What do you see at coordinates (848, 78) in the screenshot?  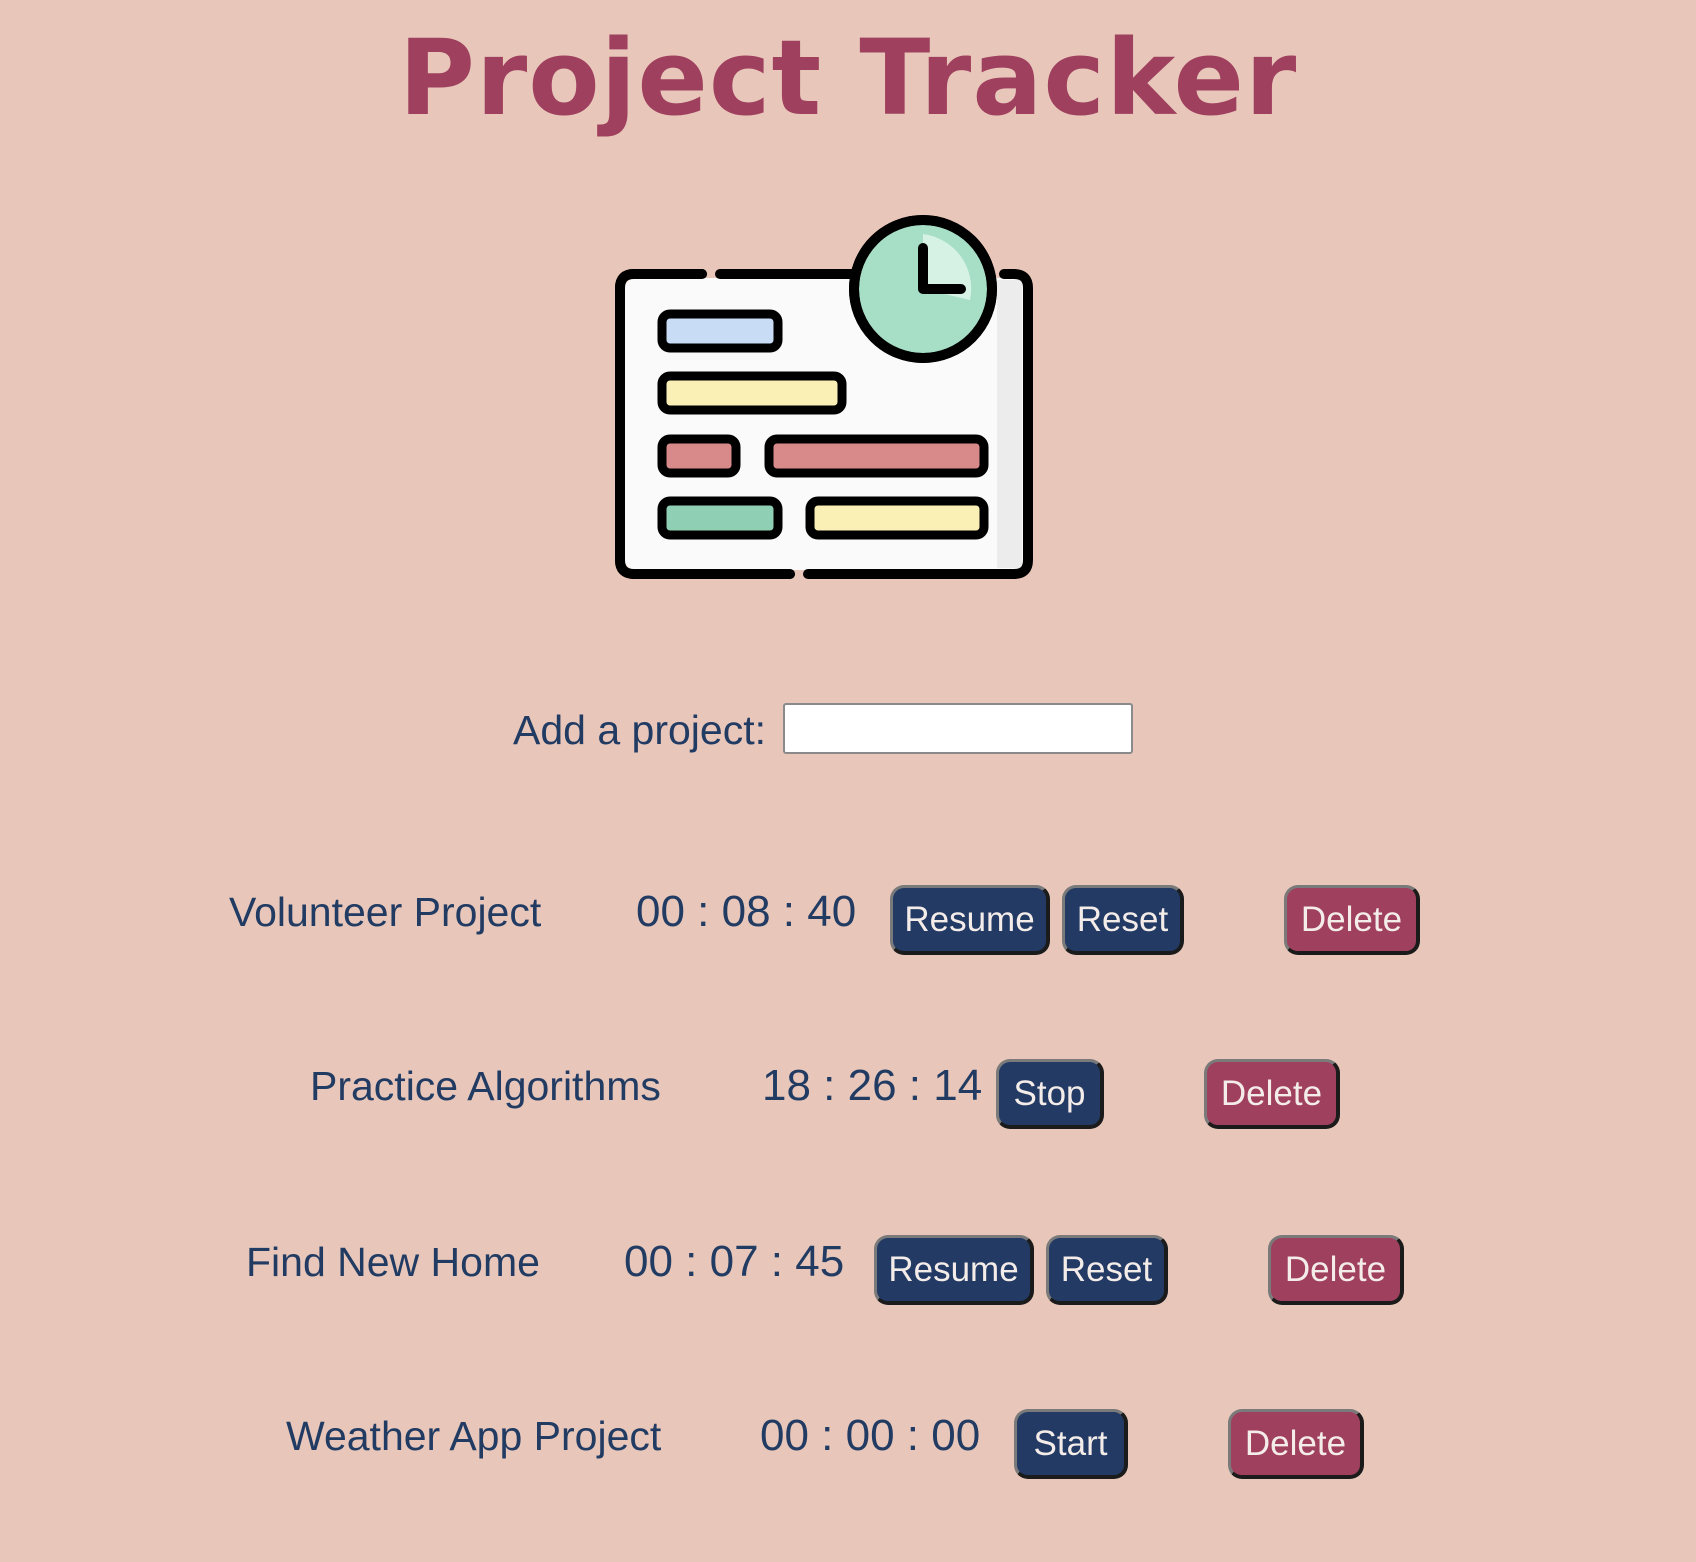 I see `page-title: Project Tracker` at bounding box center [848, 78].